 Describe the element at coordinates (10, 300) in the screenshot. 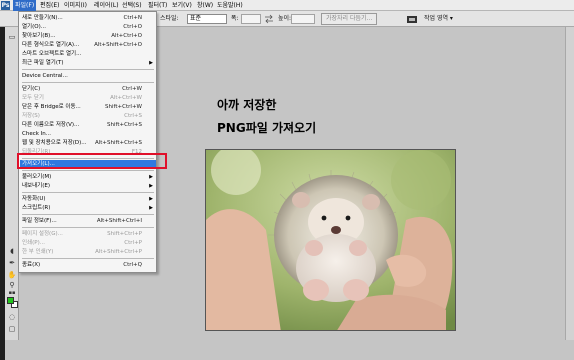

I see `foreground-color-swatch` at that location.